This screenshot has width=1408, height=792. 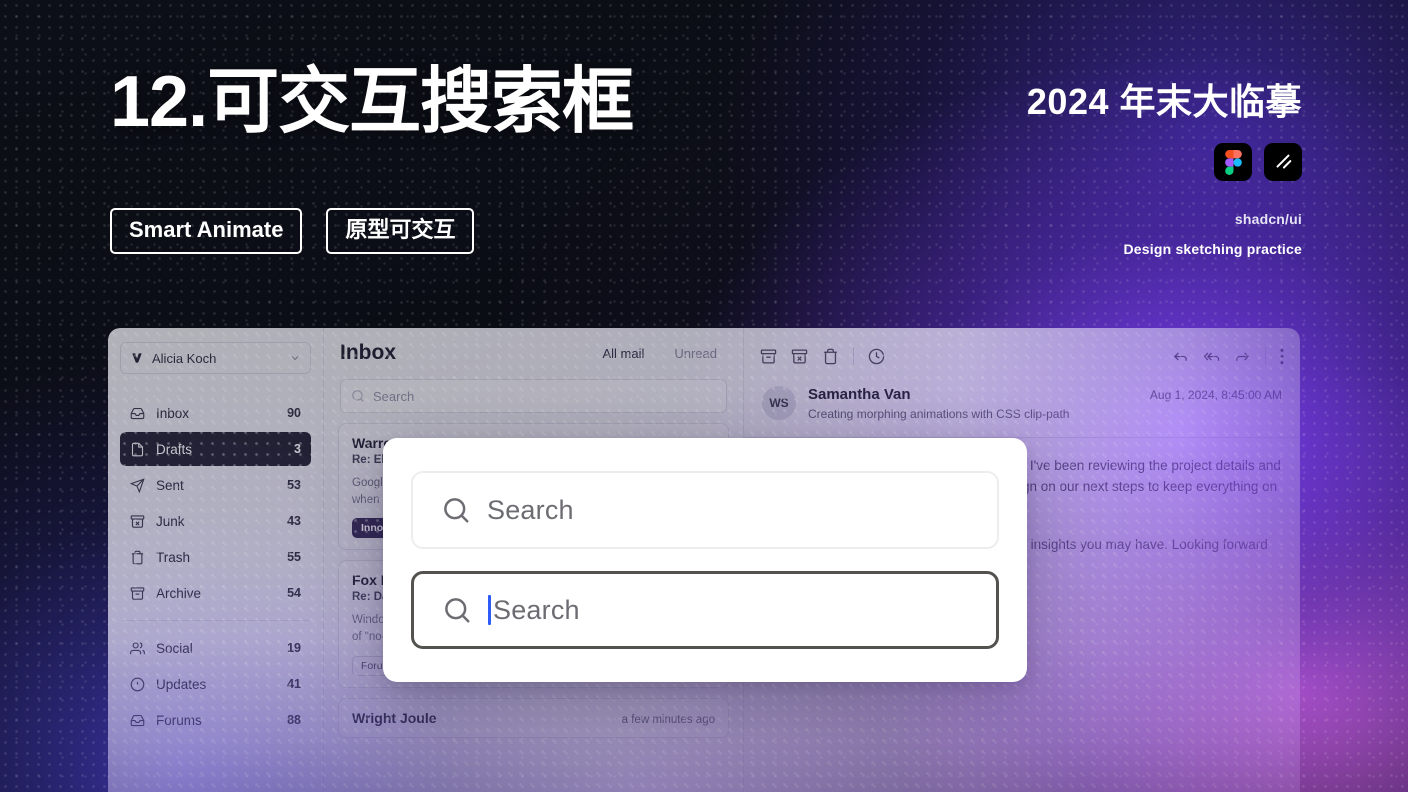 I want to click on account-switcher: Alicia Koch, so click(x=215, y=358).